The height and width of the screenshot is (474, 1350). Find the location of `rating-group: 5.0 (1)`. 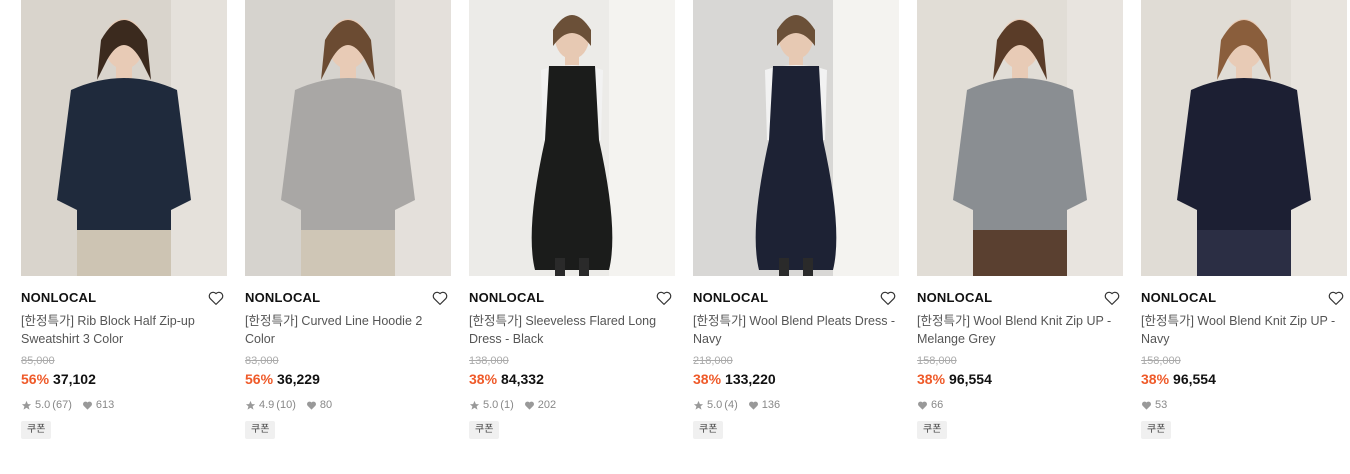

rating-group: 5.0 (1) is located at coordinates (491, 405).